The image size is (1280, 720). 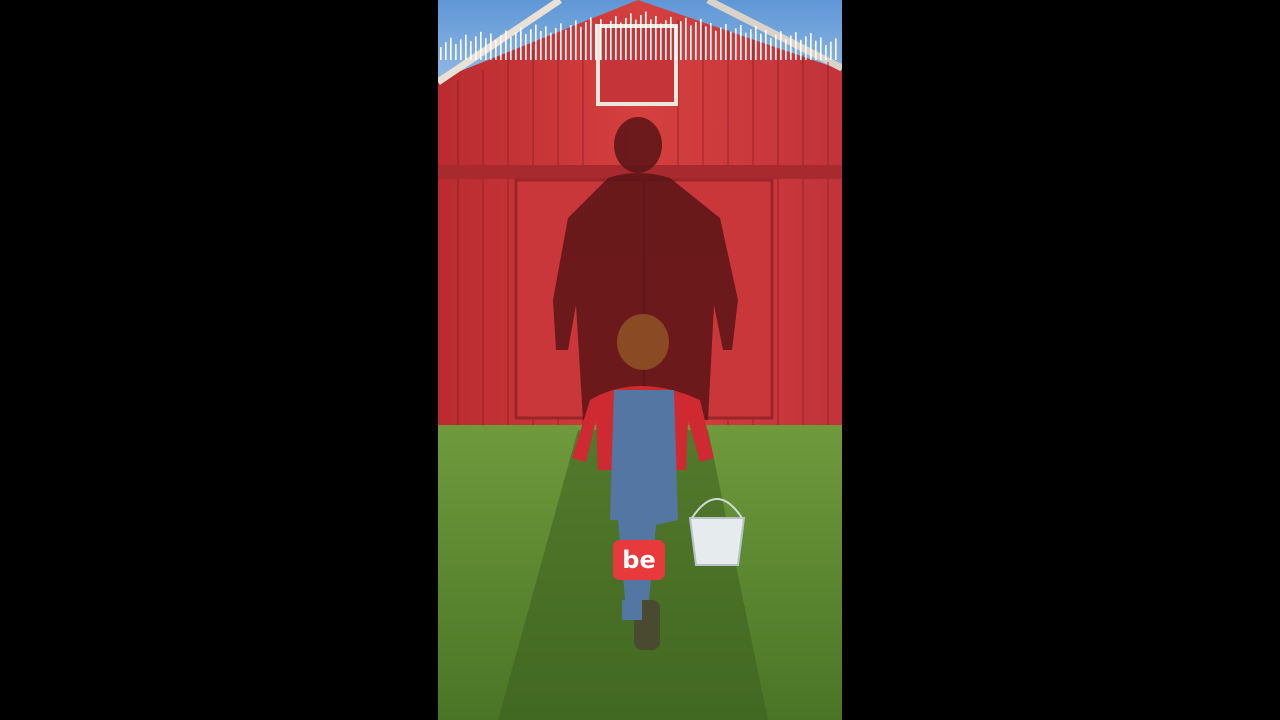 What do you see at coordinates (639, 560) in the screenshot?
I see `caption-word: be` at bounding box center [639, 560].